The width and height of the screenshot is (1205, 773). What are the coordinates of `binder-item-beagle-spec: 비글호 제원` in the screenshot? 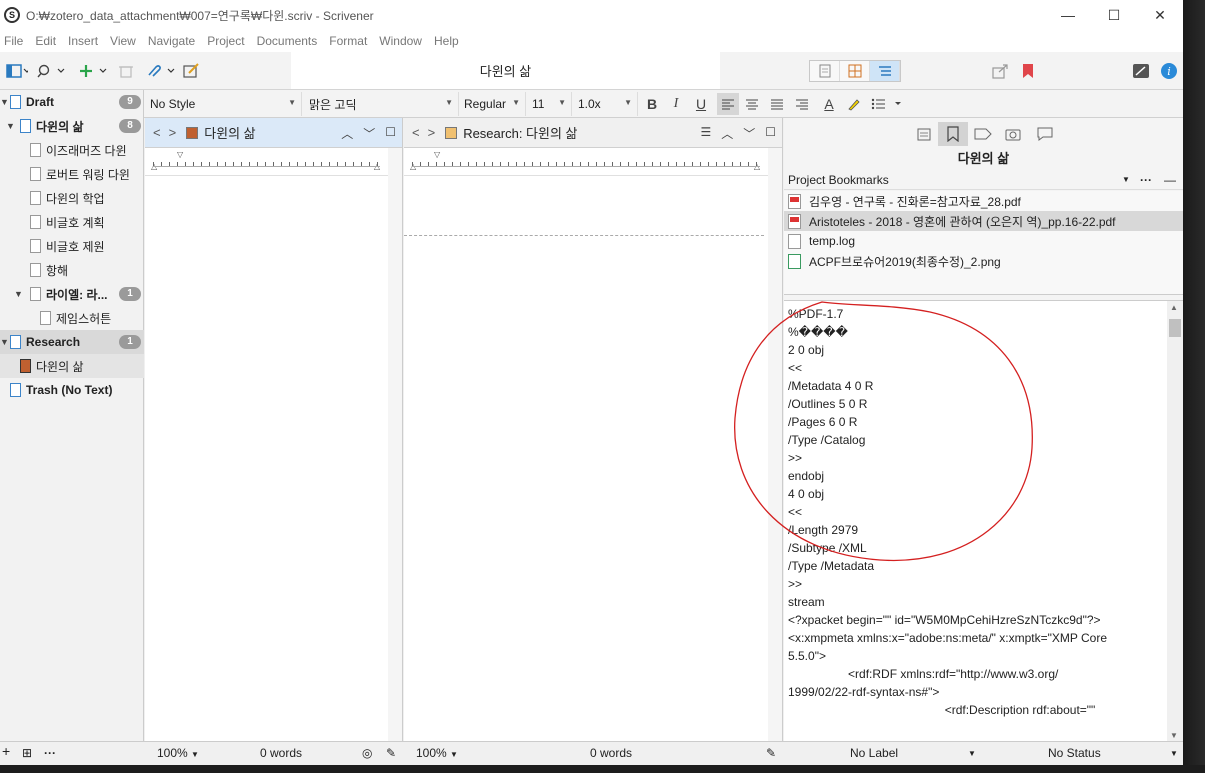 It's located at (72, 246).